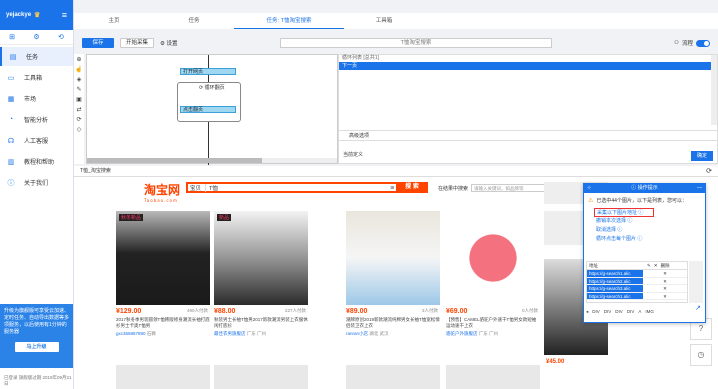 This screenshot has width=718, height=389. Describe the element at coordinates (412, 187) in the screenshot. I see `search-button: 搜 索` at that location.